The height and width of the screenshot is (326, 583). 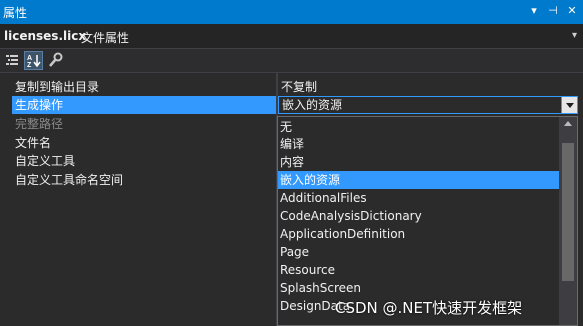 What do you see at coordinates (418, 234) in the screenshot?
I see `dropdown-option: ApplicationDefinition` at bounding box center [418, 234].